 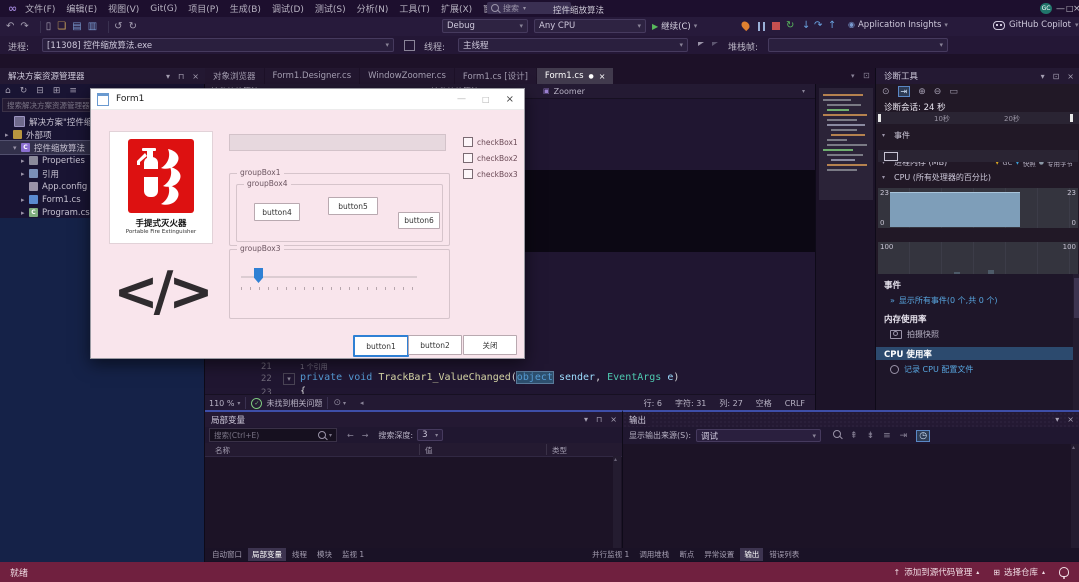 What do you see at coordinates (312, 76) in the screenshot?
I see `tab-form1-designer: Form1.Designer.cs` at bounding box center [312, 76].